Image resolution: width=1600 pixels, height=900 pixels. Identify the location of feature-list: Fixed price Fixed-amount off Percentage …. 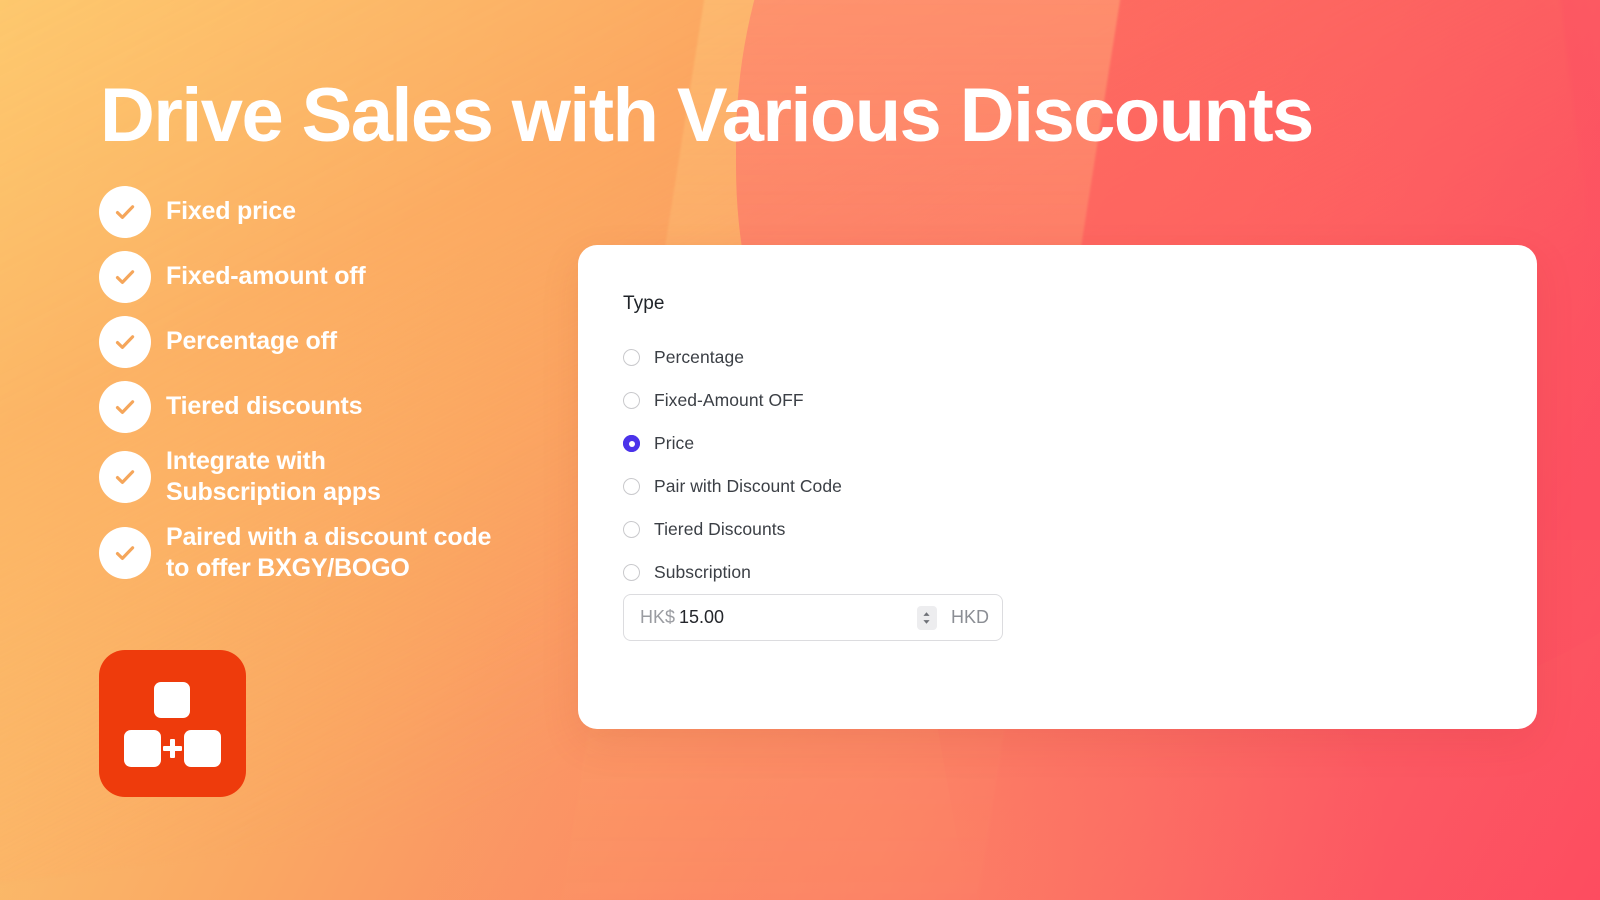
(349, 391).